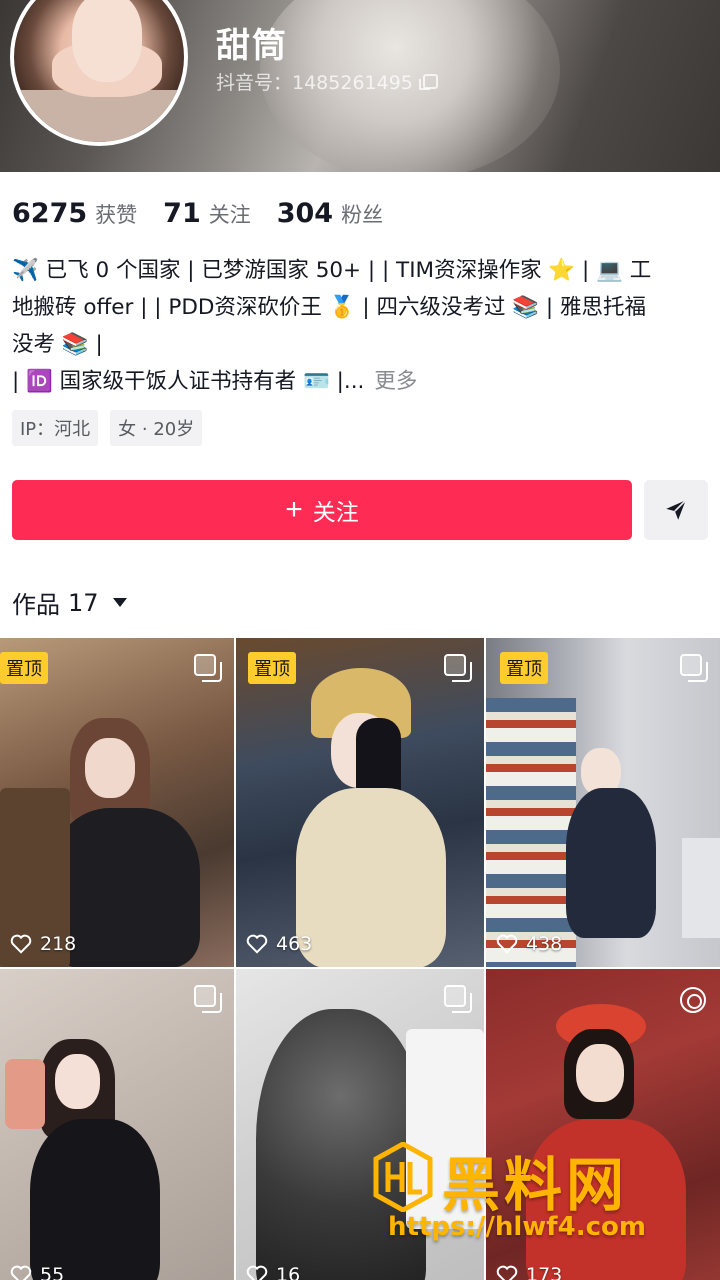 This screenshot has height=1280, width=720. What do you see at coordinates (58, 944) in the screenshot?
I see `like-count-value: 218` at bounding box center [58, 944].